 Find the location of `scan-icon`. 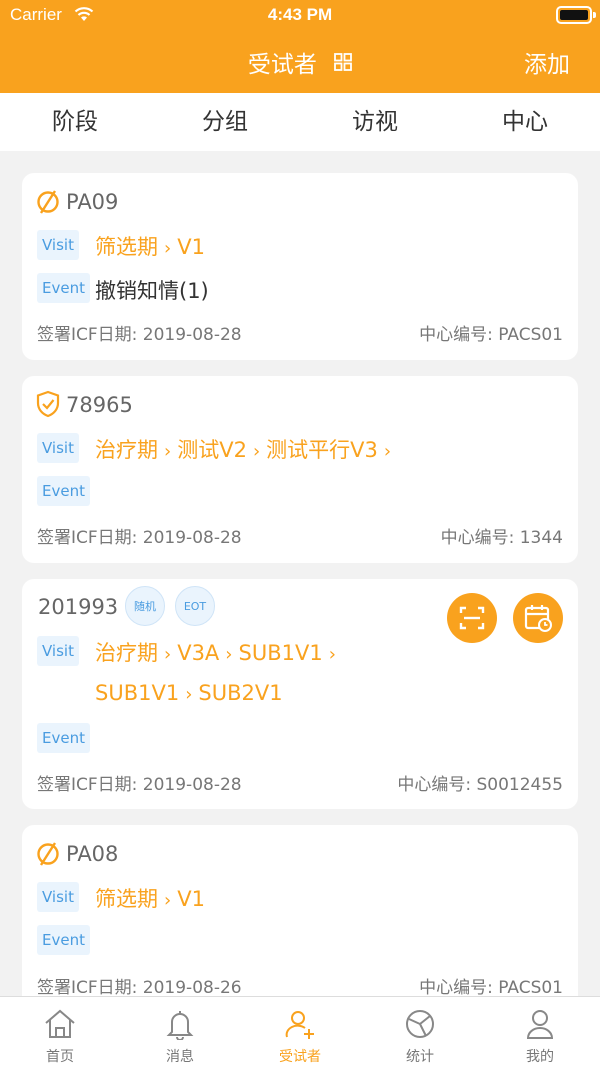

scan-icon is located at coordinates (472, 618).